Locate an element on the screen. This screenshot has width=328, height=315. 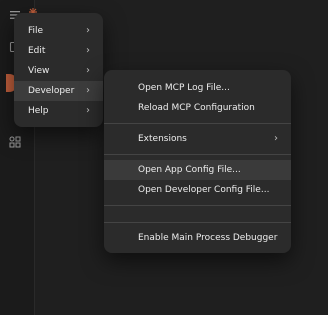
reload-mcp-config-item: Reload MCP Configuration is located at coordinates (197, 108).